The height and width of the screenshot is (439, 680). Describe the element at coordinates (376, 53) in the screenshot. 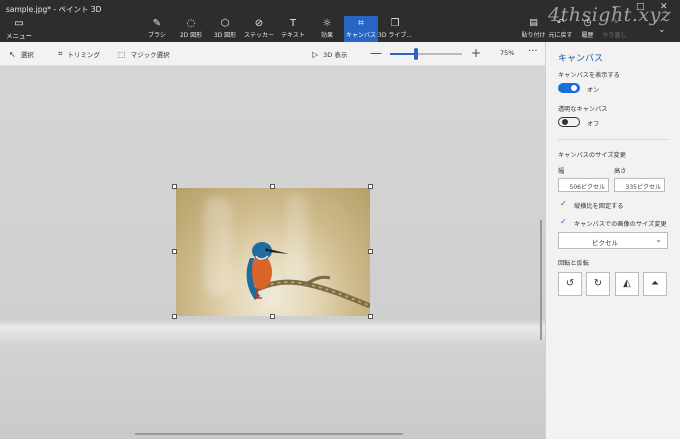

I see `zoom-out-button: —` at that location.